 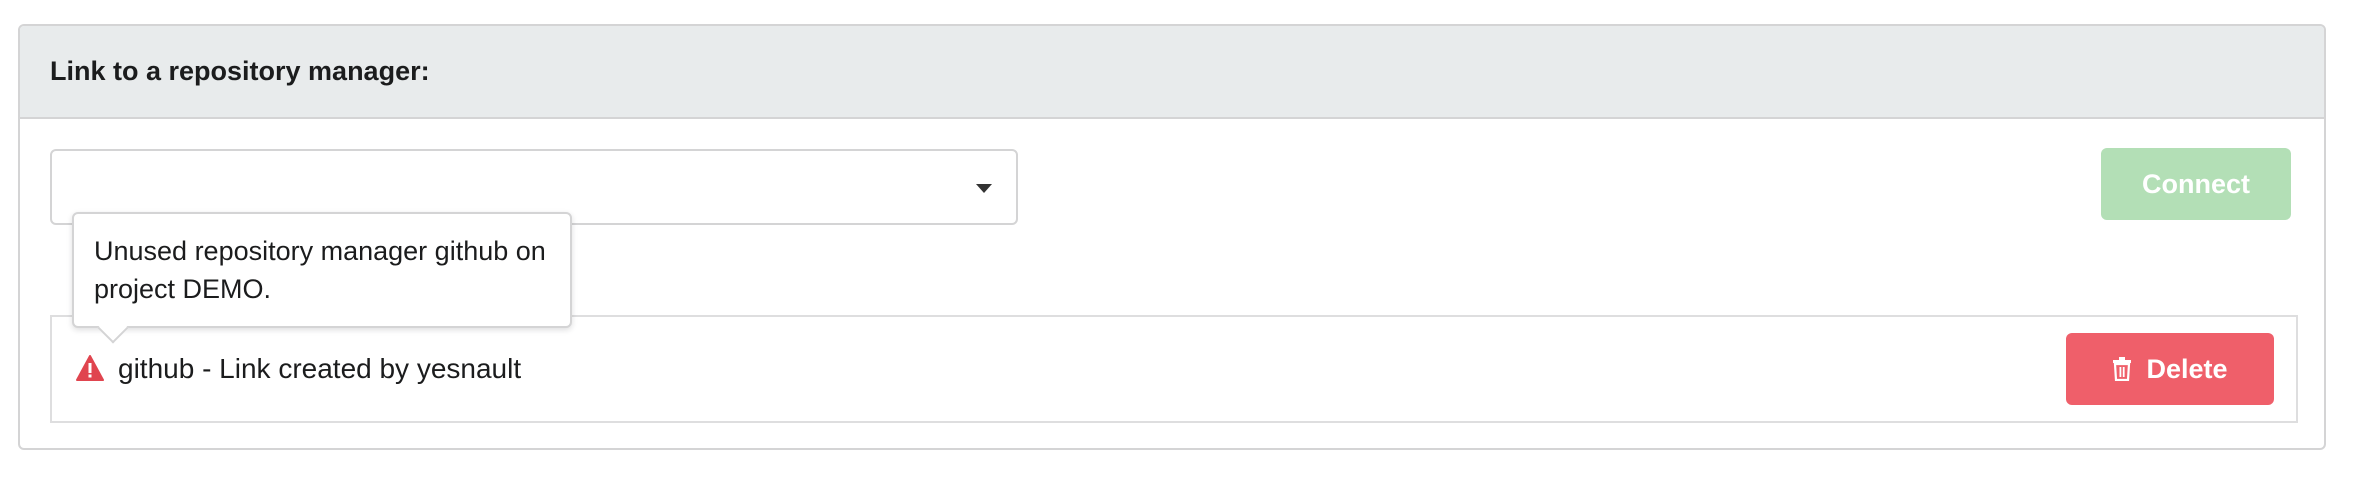 What do you see at coordinates (240, 71) in the screenshot?
I see `panel-title: Link to a repository manager:` at bounding box center [240, 71].